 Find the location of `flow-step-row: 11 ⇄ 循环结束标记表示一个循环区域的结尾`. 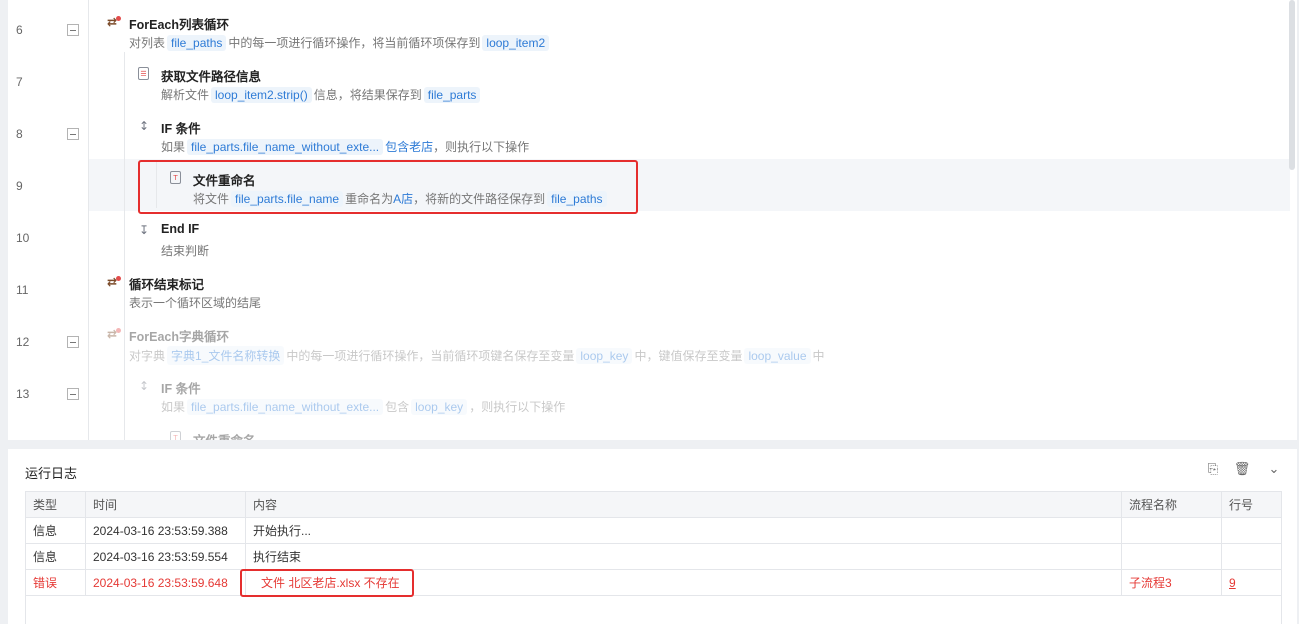

flow-step-row: 11 ⇄ 循环结束标记表示一个循环区域的结尾 is located at coordinates (649, 289).